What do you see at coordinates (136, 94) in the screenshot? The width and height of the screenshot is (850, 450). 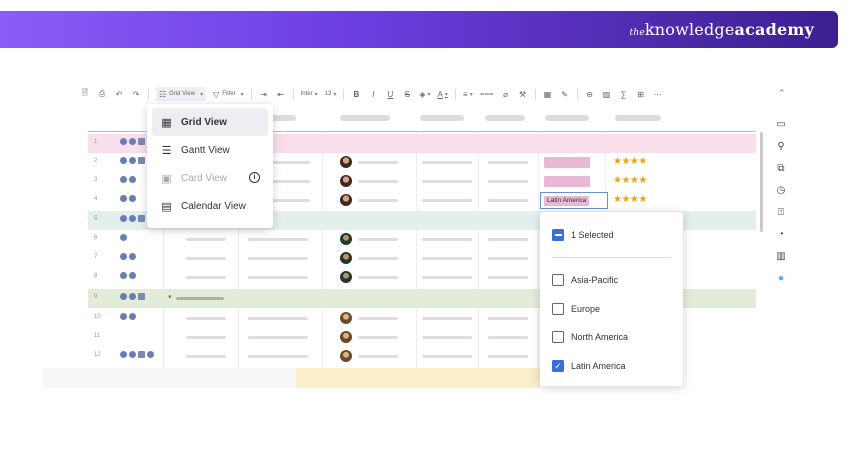 I see `redo-icon: ↷` at bounding box center [136, 94].